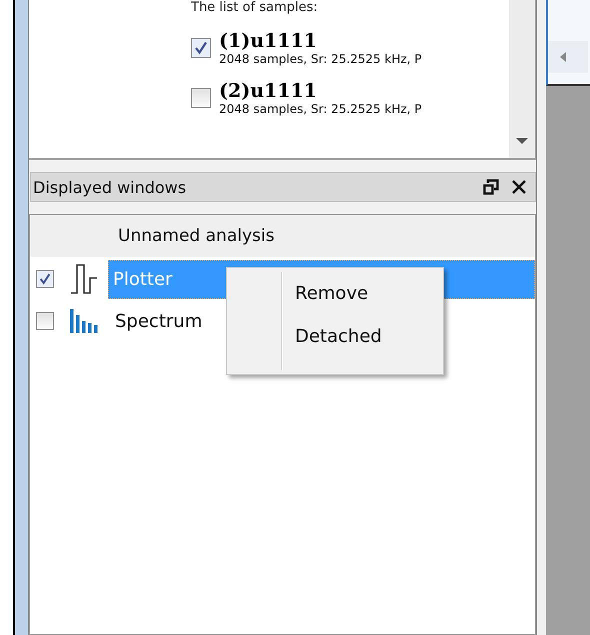 This screenshot has height=635, width=590. What do you see at coordinates (268, 41) in the screenshot?
I see `sample-title: (1)u1111` at bounding box center [268, 41].